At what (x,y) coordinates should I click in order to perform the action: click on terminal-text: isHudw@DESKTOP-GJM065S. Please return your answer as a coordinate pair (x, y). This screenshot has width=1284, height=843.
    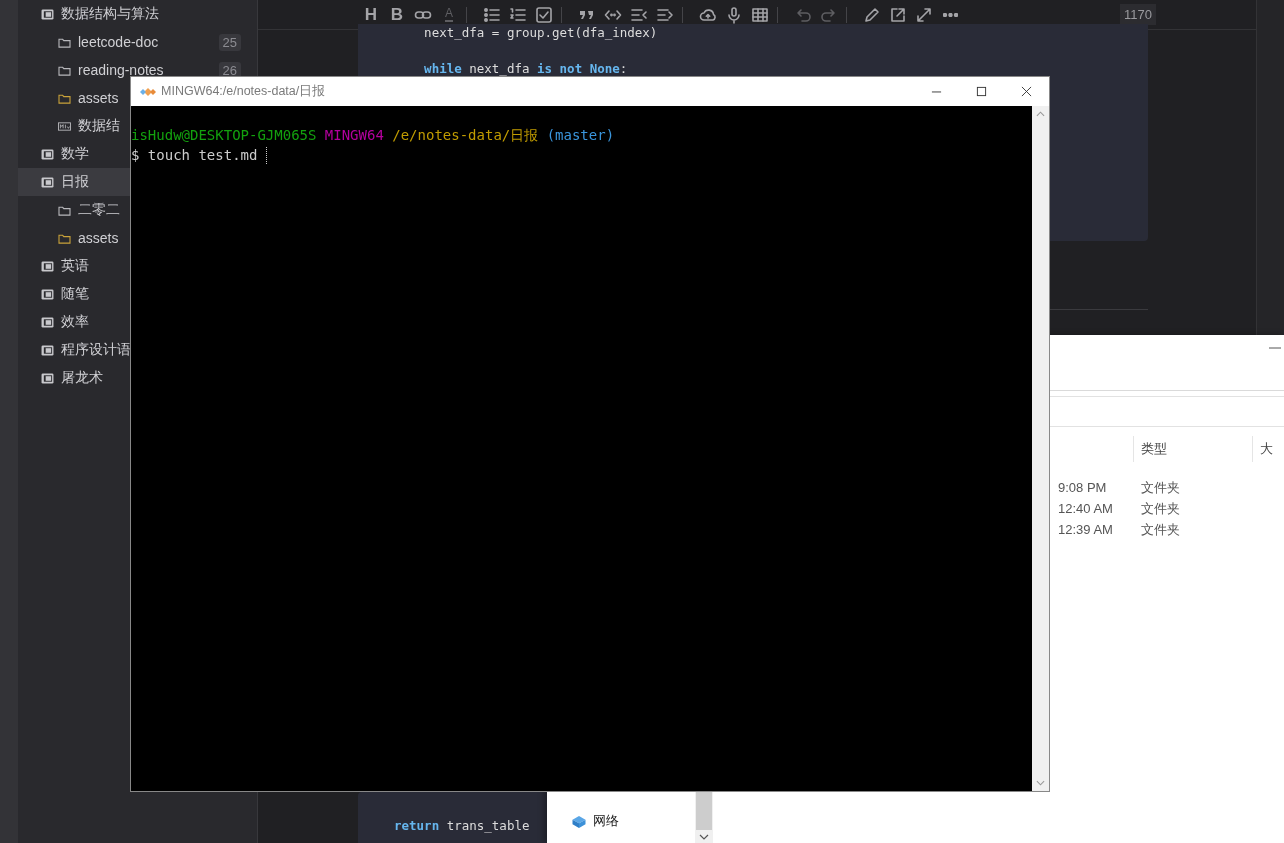
    Looking at the image, I should click on (224, 135).